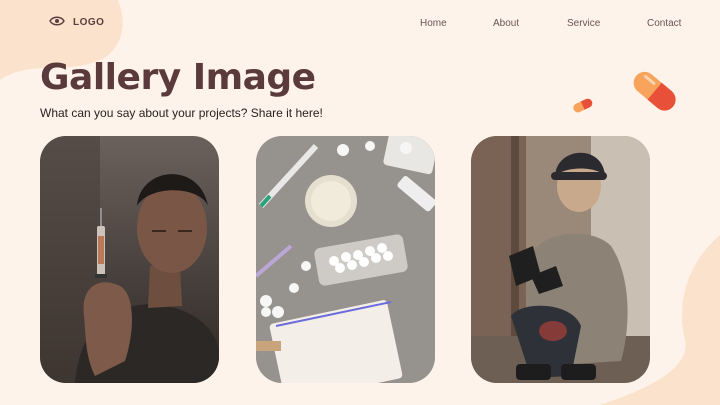 The image size is (720, 405). I want to click on nav-about-link: About, so click(506, 23).